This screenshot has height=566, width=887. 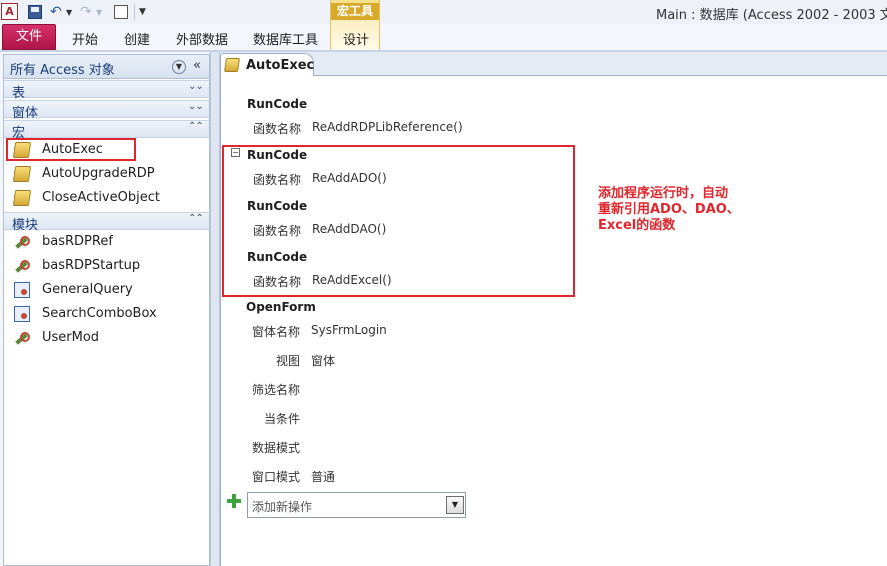 What do you see at coordinates (142, 12) in the screenshot?
I see `customize-toolbar-icon: ▼` at bounding box center [142, 12].